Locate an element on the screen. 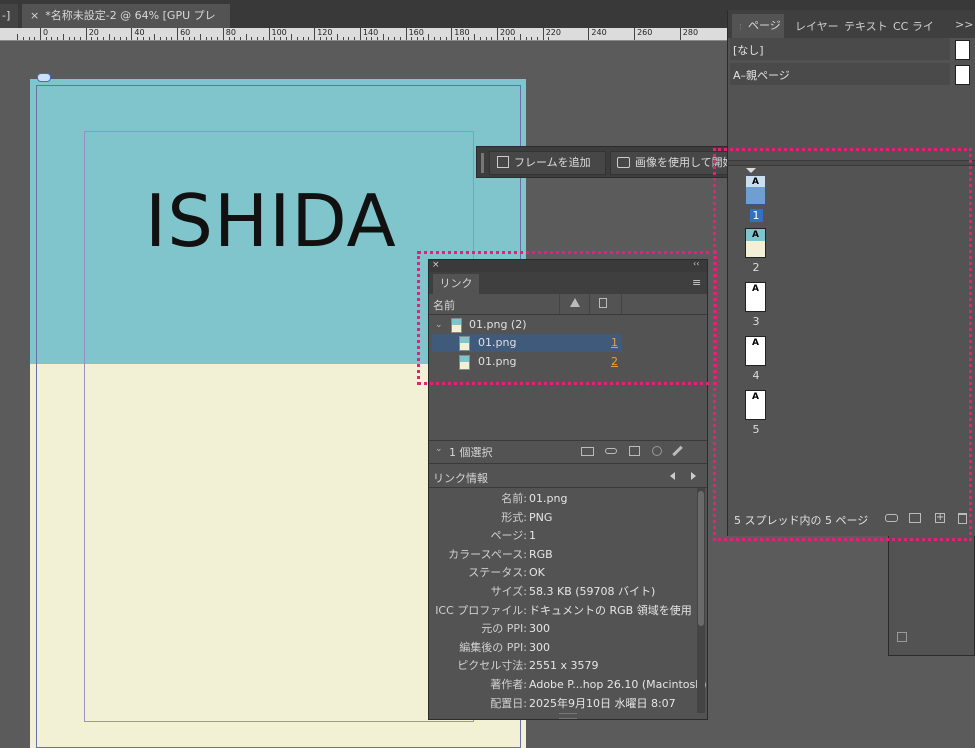 The width and height of the screenshot is (975, 748). info-key: 名前: is located at coordinates (514, 498).